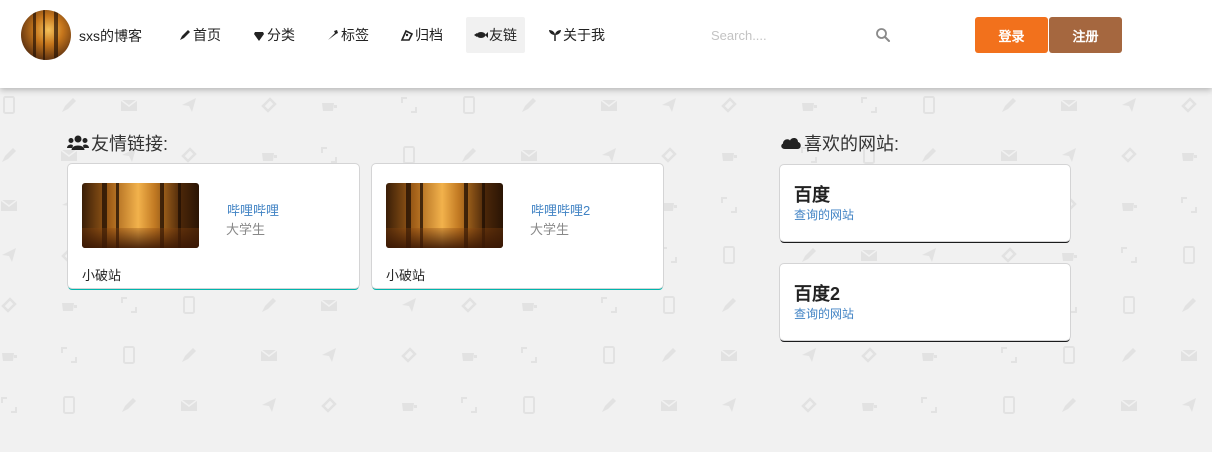 This screenshot has width=1212, height=452. What do you see at coordinates (503, 35) in the screenshot?
I see `nav-item-label: 友链` at bounding box center [503, 35].